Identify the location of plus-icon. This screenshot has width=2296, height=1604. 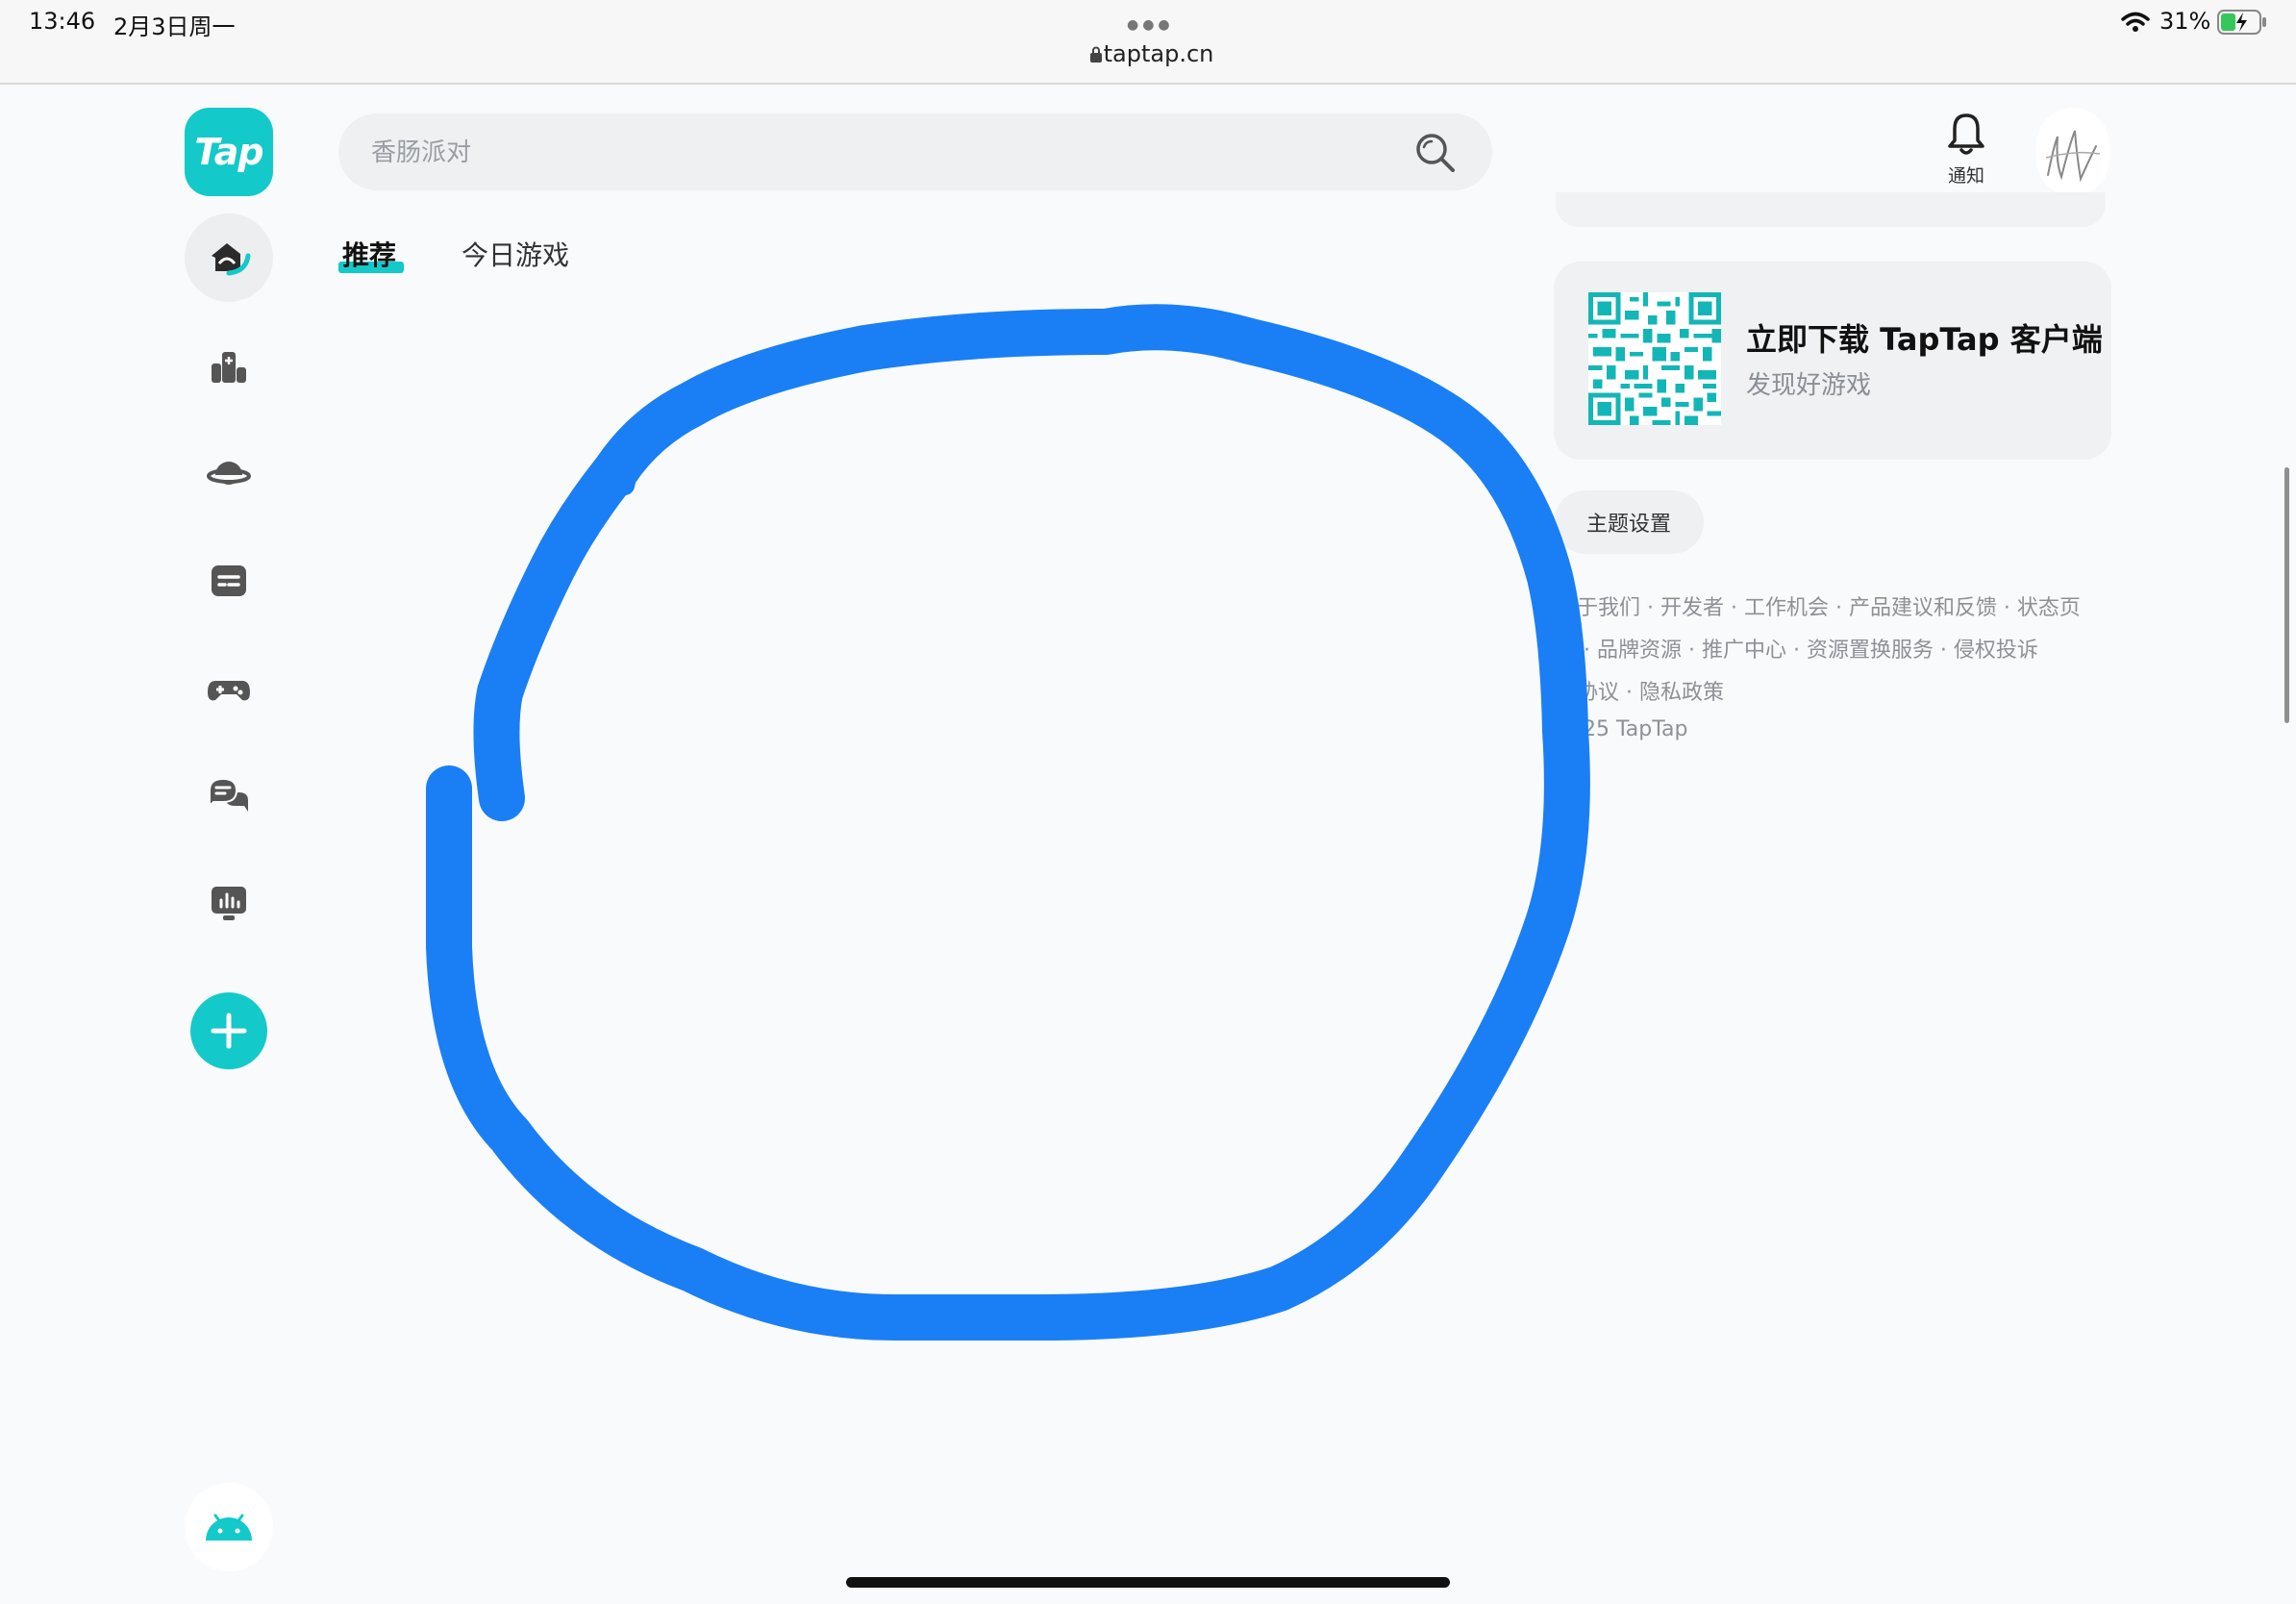
(229, 1031).